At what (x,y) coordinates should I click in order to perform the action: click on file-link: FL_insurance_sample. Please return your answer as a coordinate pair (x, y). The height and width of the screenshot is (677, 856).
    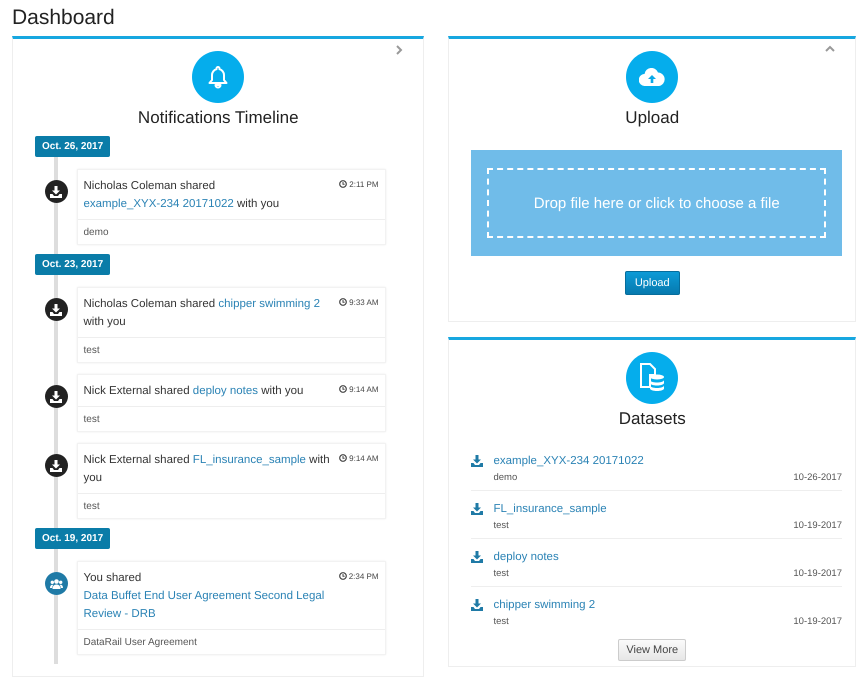
    Looking at the image, I should click on (249, 460).